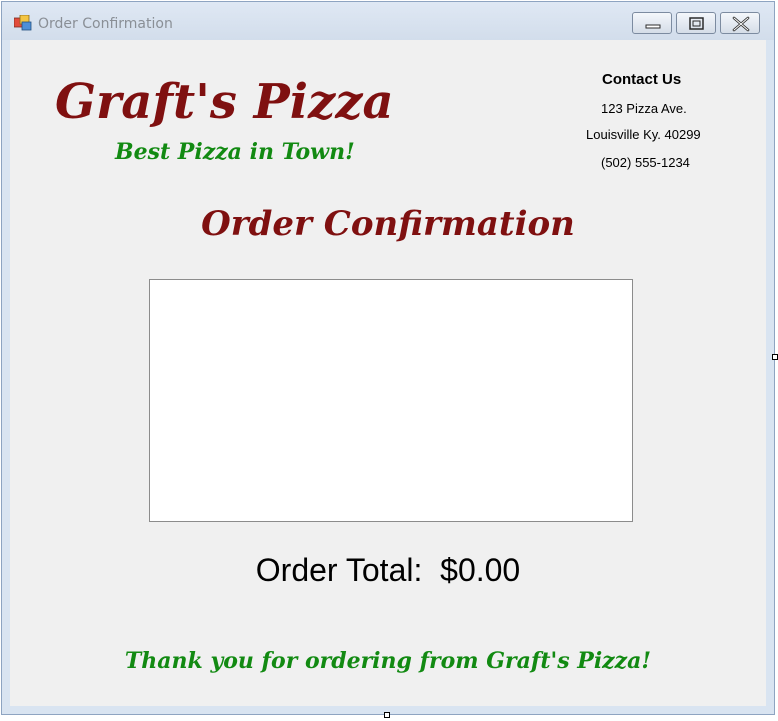  I want to click on close-icon, so click(741, 24).